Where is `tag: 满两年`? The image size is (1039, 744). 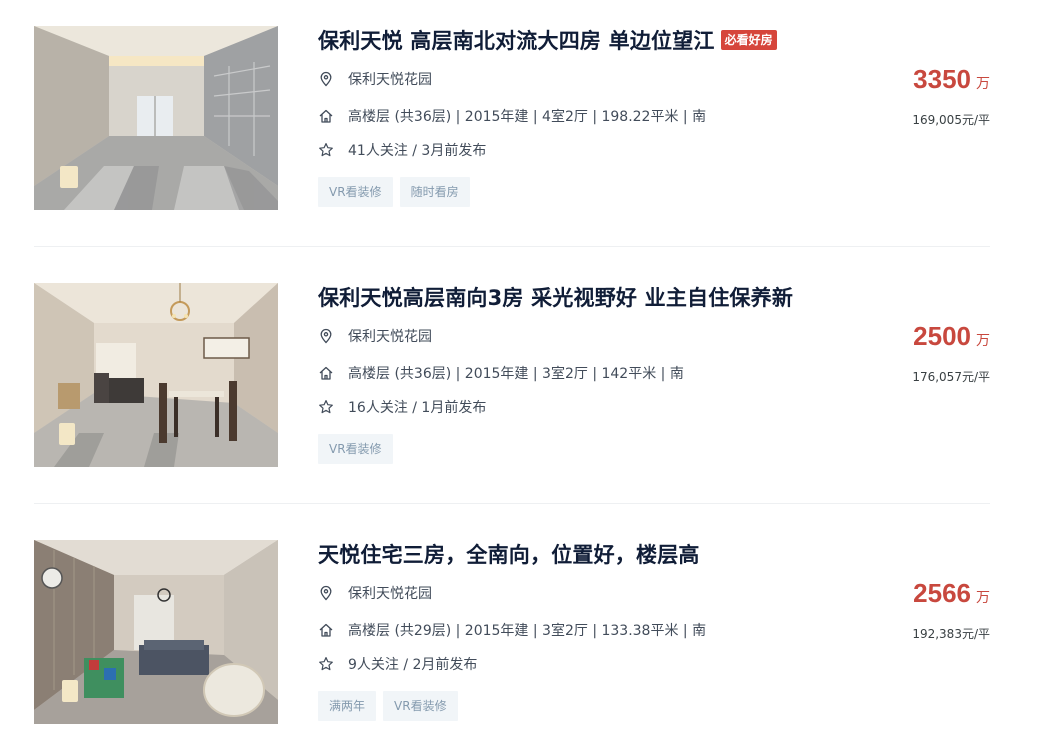
tag: 满两年 is located at coordinates (347, 706).